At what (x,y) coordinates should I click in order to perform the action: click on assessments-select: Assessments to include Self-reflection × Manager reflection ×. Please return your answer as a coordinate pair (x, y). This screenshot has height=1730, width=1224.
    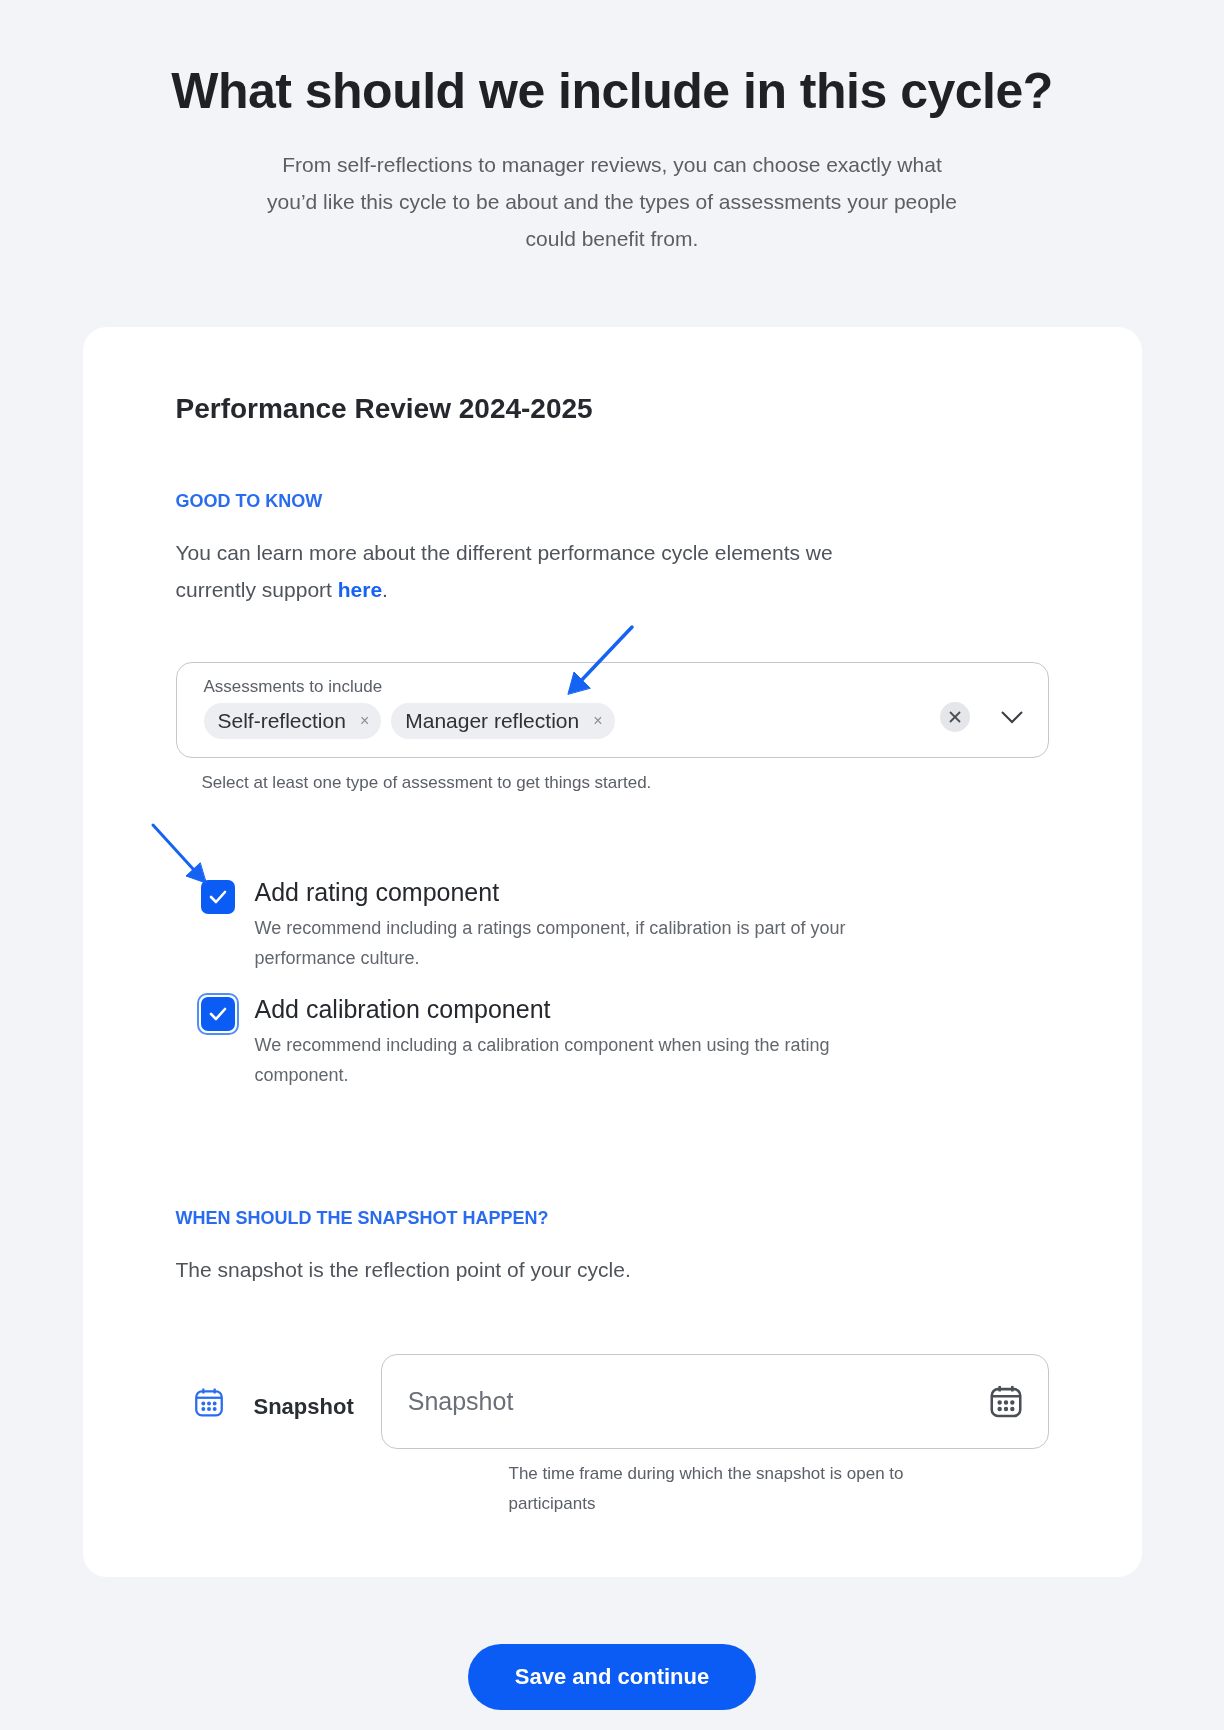
    Looking at the image, I should click on (612, 710).